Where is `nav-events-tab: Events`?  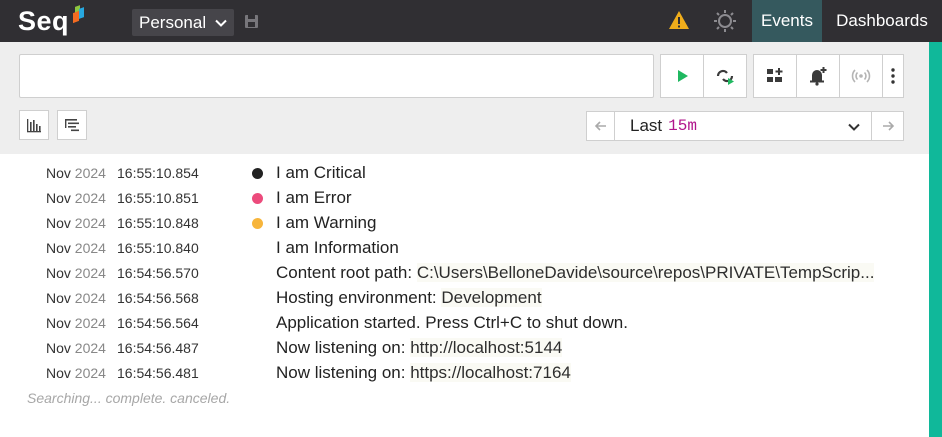 nav-events-tab: Events is located at coordinates (787, 21).